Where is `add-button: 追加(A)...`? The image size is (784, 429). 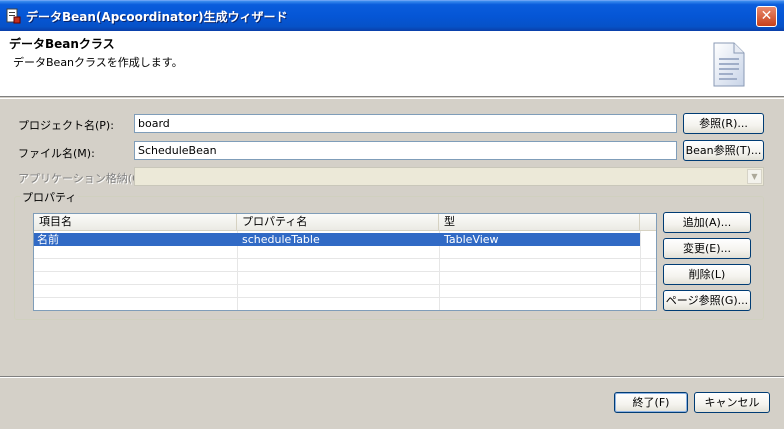
add-button: 追加(A)... is located at coordinates (707, 222).